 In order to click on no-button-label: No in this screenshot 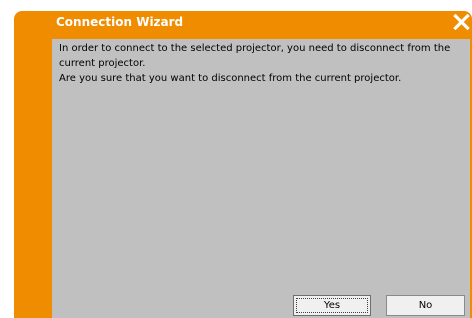, I will do `click(425, 305)`.